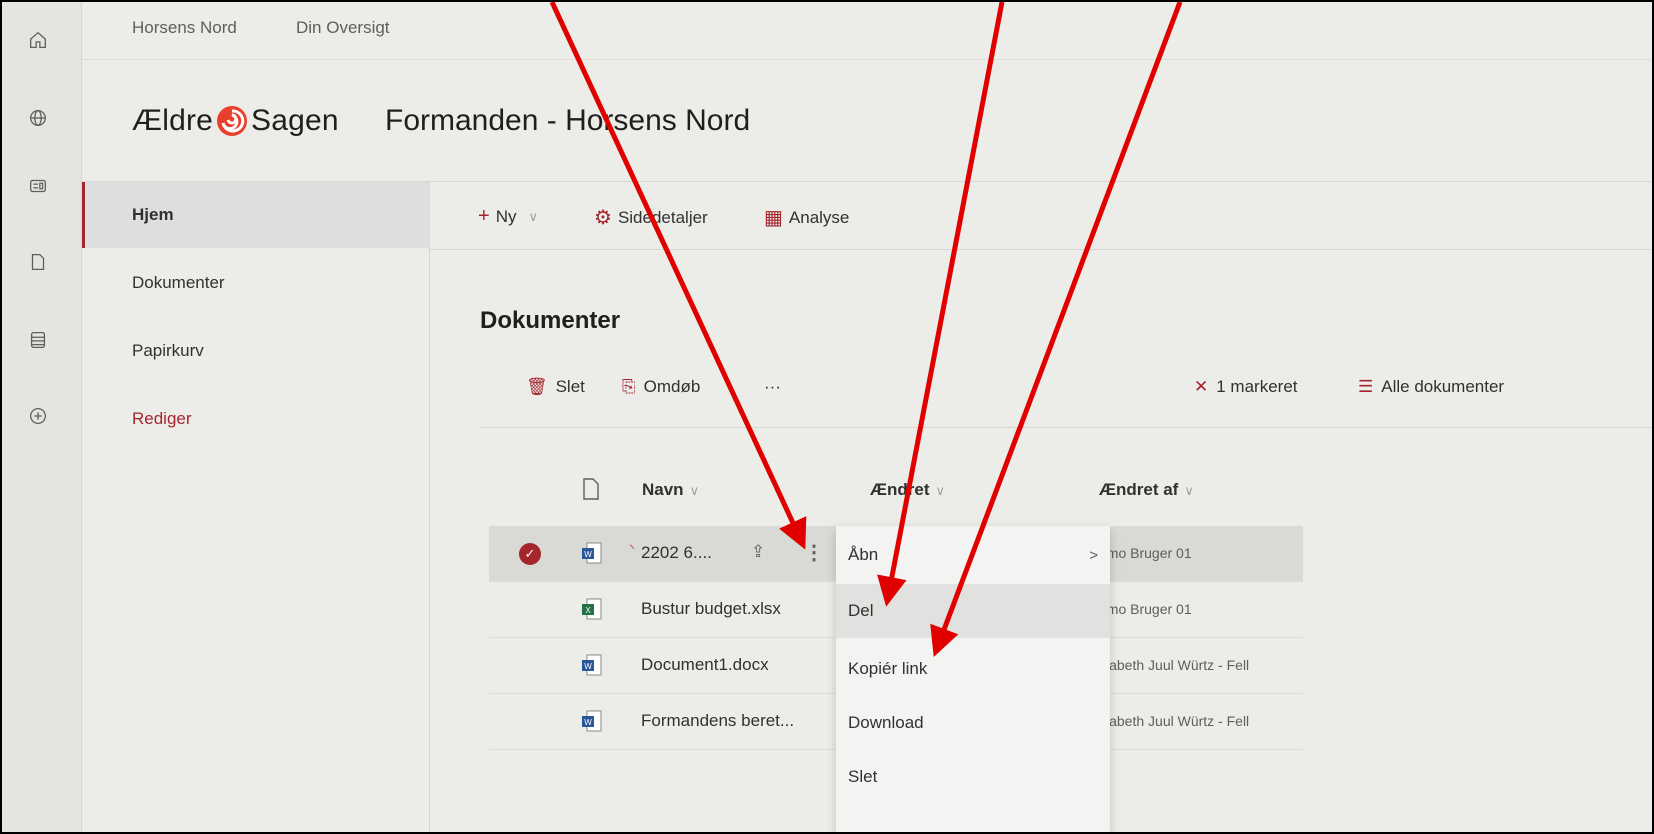 The width and height of the screenshot is (1654, 834). Describe the element at coordinates (672, 386) in the screenshot. I see `rename-label: Omdøb` at that location.